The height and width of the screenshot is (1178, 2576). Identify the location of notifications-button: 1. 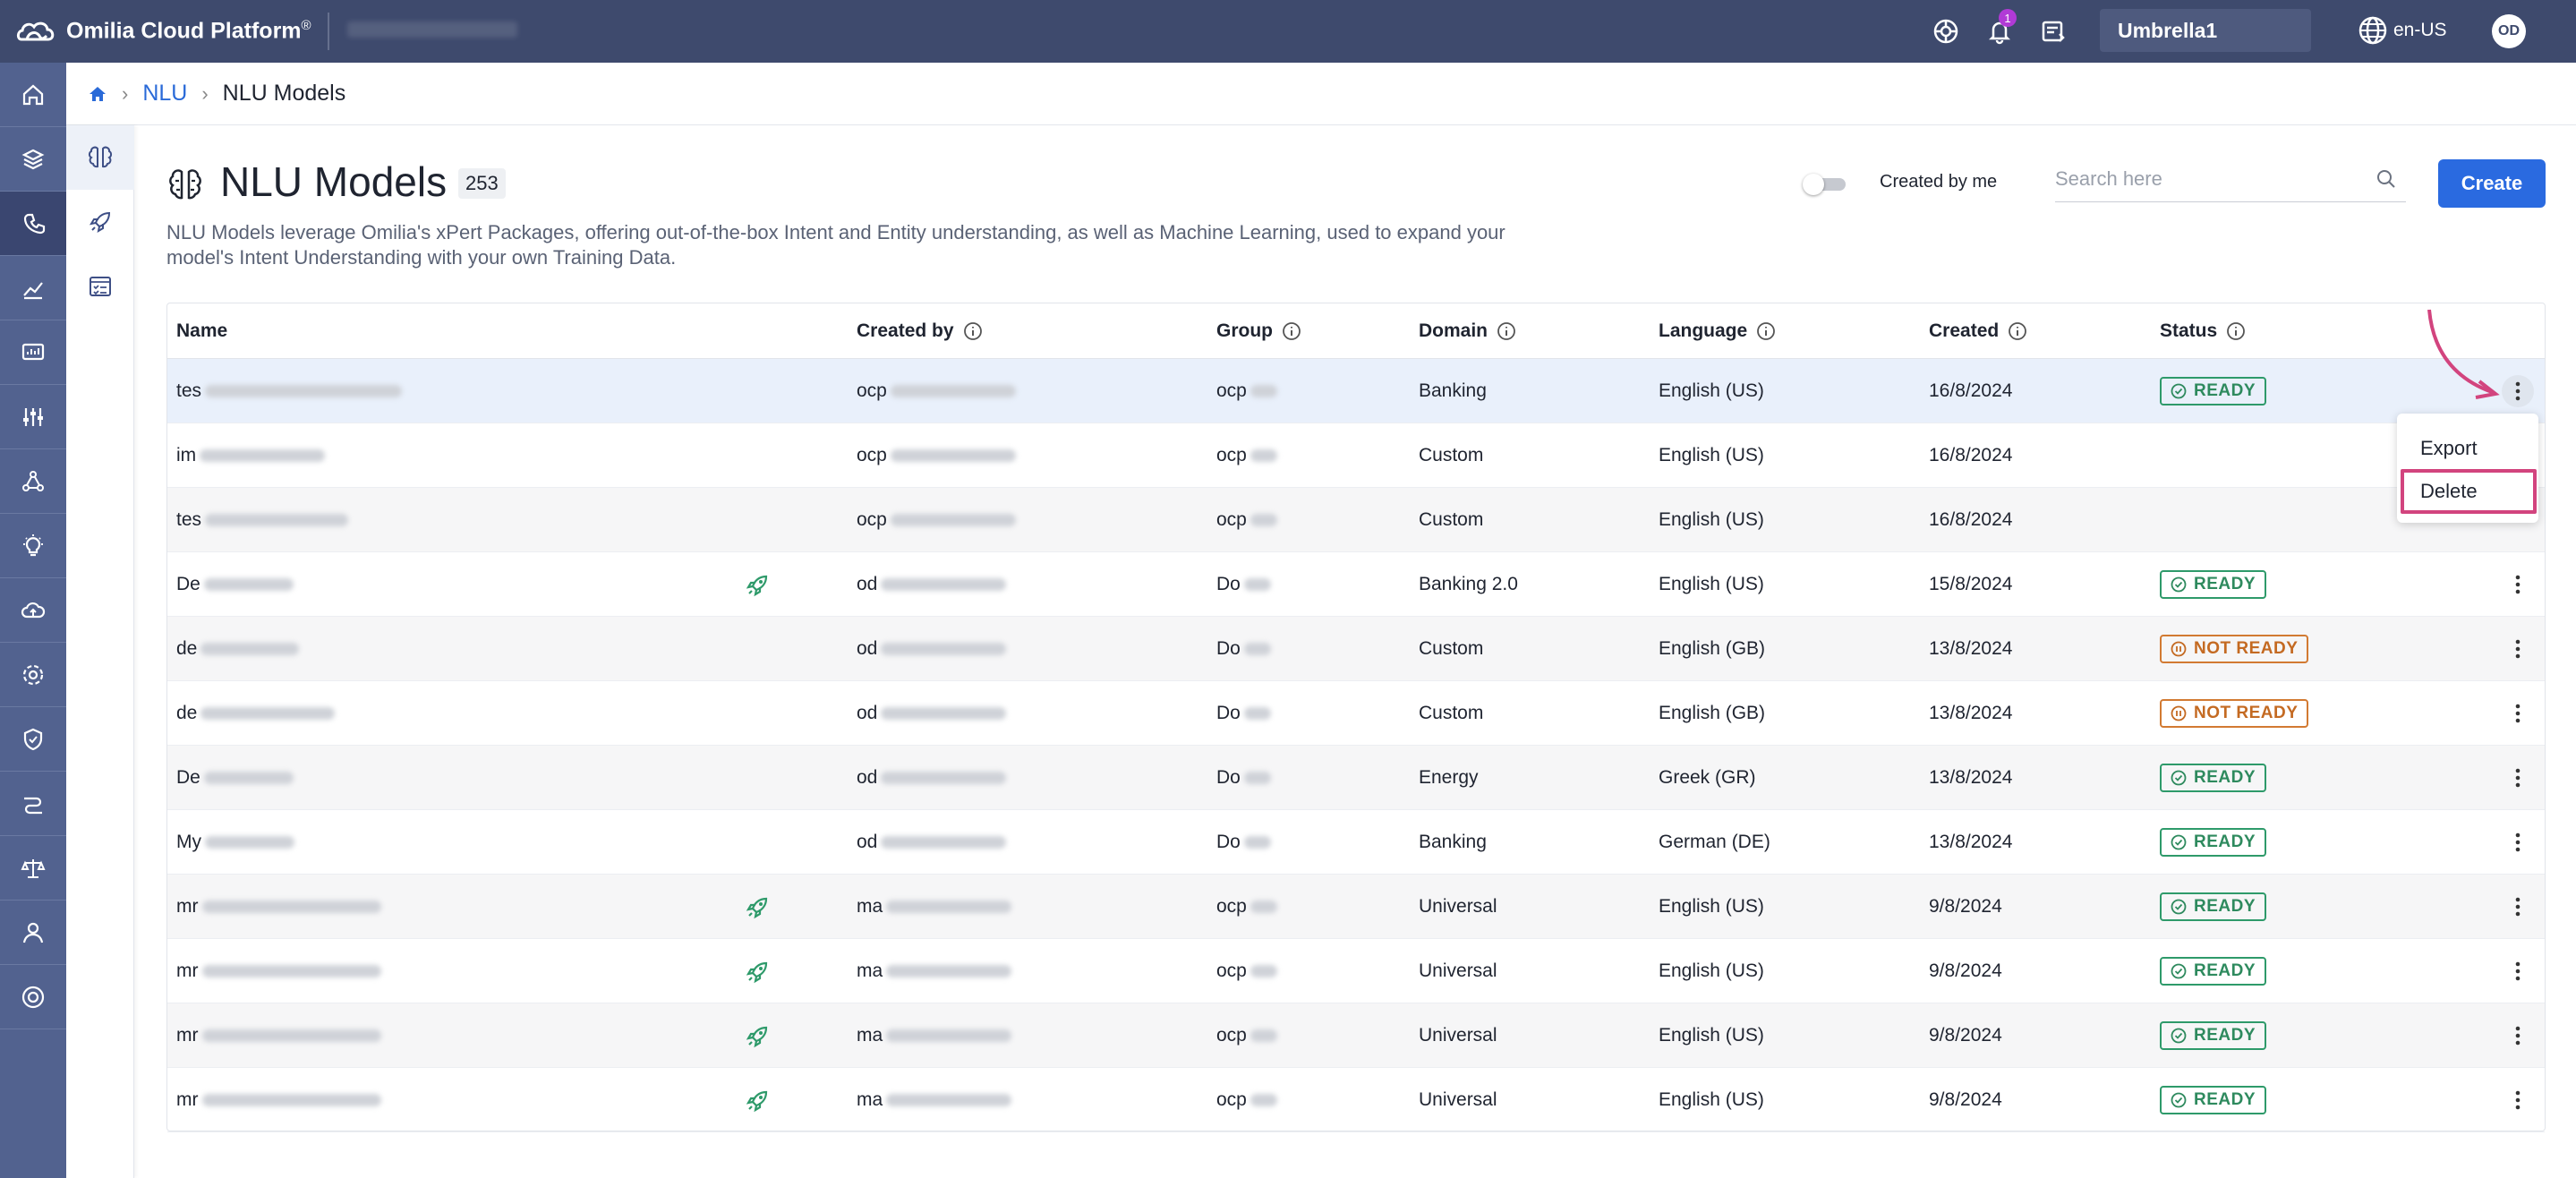
(2000, 29).